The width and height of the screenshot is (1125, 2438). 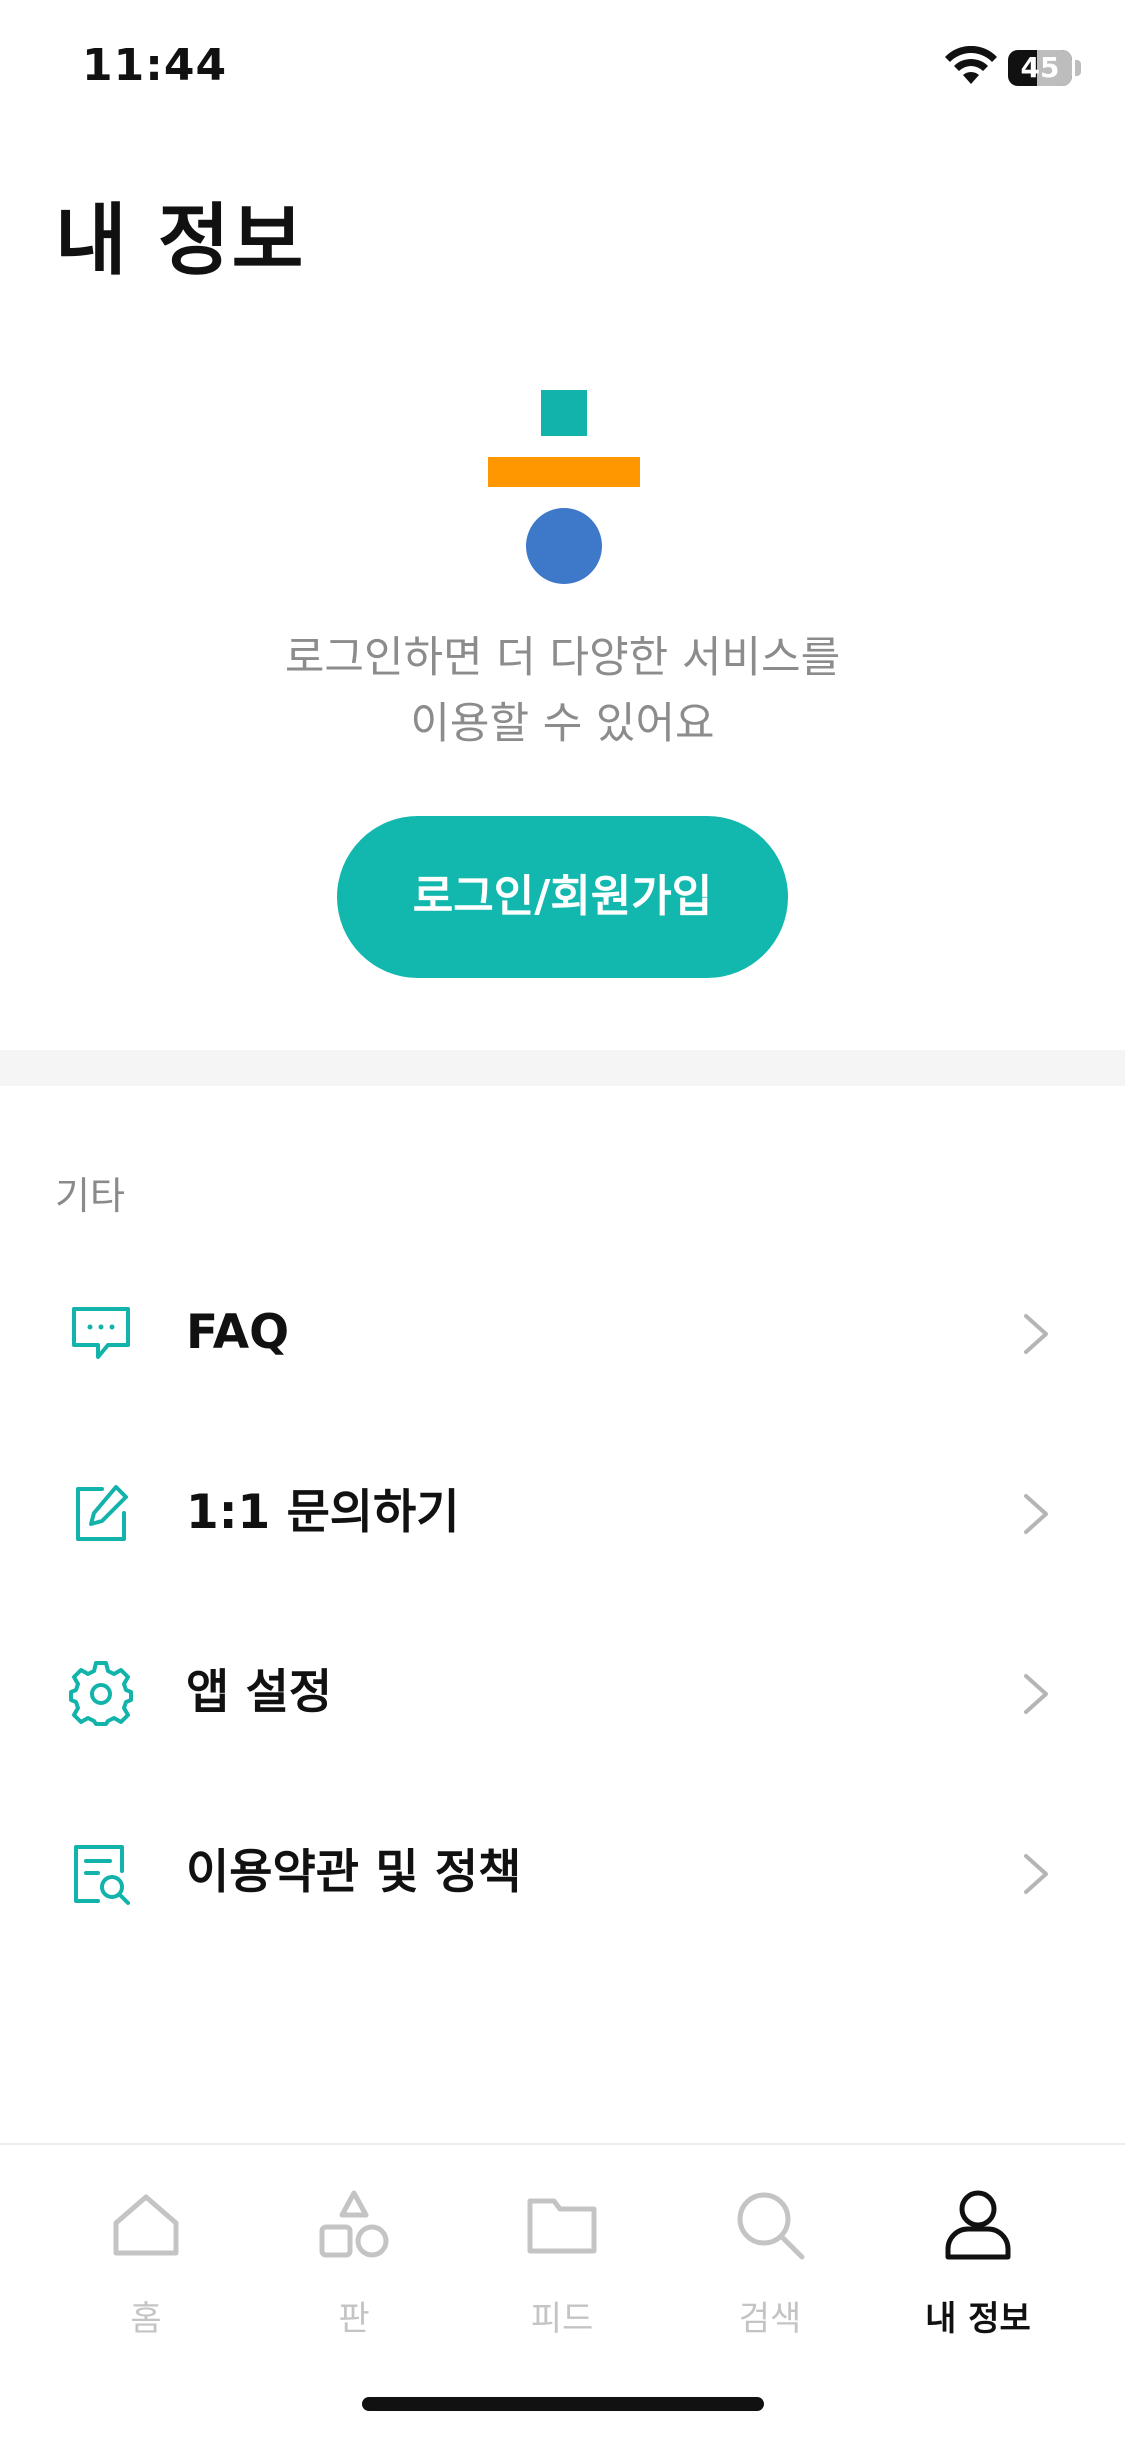 I want to click on tab-label: 검색, so click(x=770, y=2319).